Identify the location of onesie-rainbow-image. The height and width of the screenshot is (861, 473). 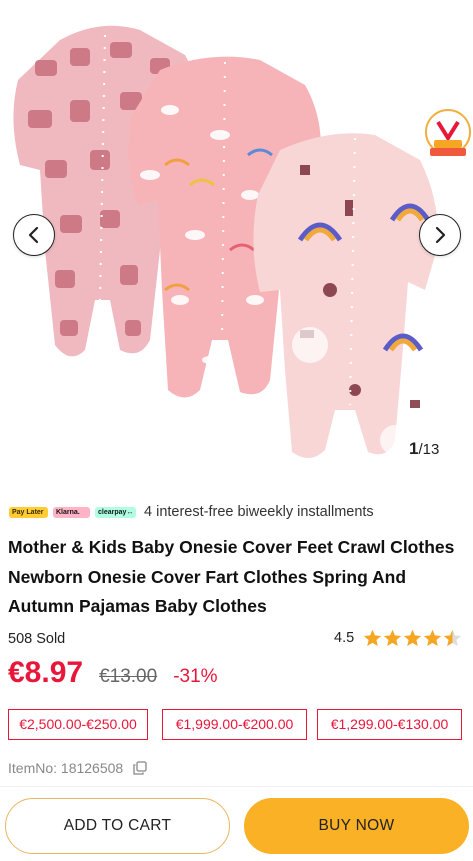
(346, 296).